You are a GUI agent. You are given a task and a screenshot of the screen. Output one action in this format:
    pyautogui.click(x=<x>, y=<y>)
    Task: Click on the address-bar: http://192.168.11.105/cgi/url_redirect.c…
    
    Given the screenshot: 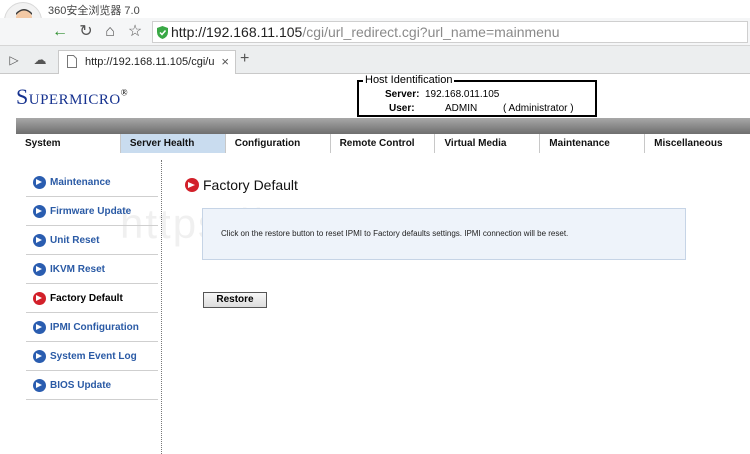 What is the action you would take?
    pyautogui.click(x=450, y=32)
    